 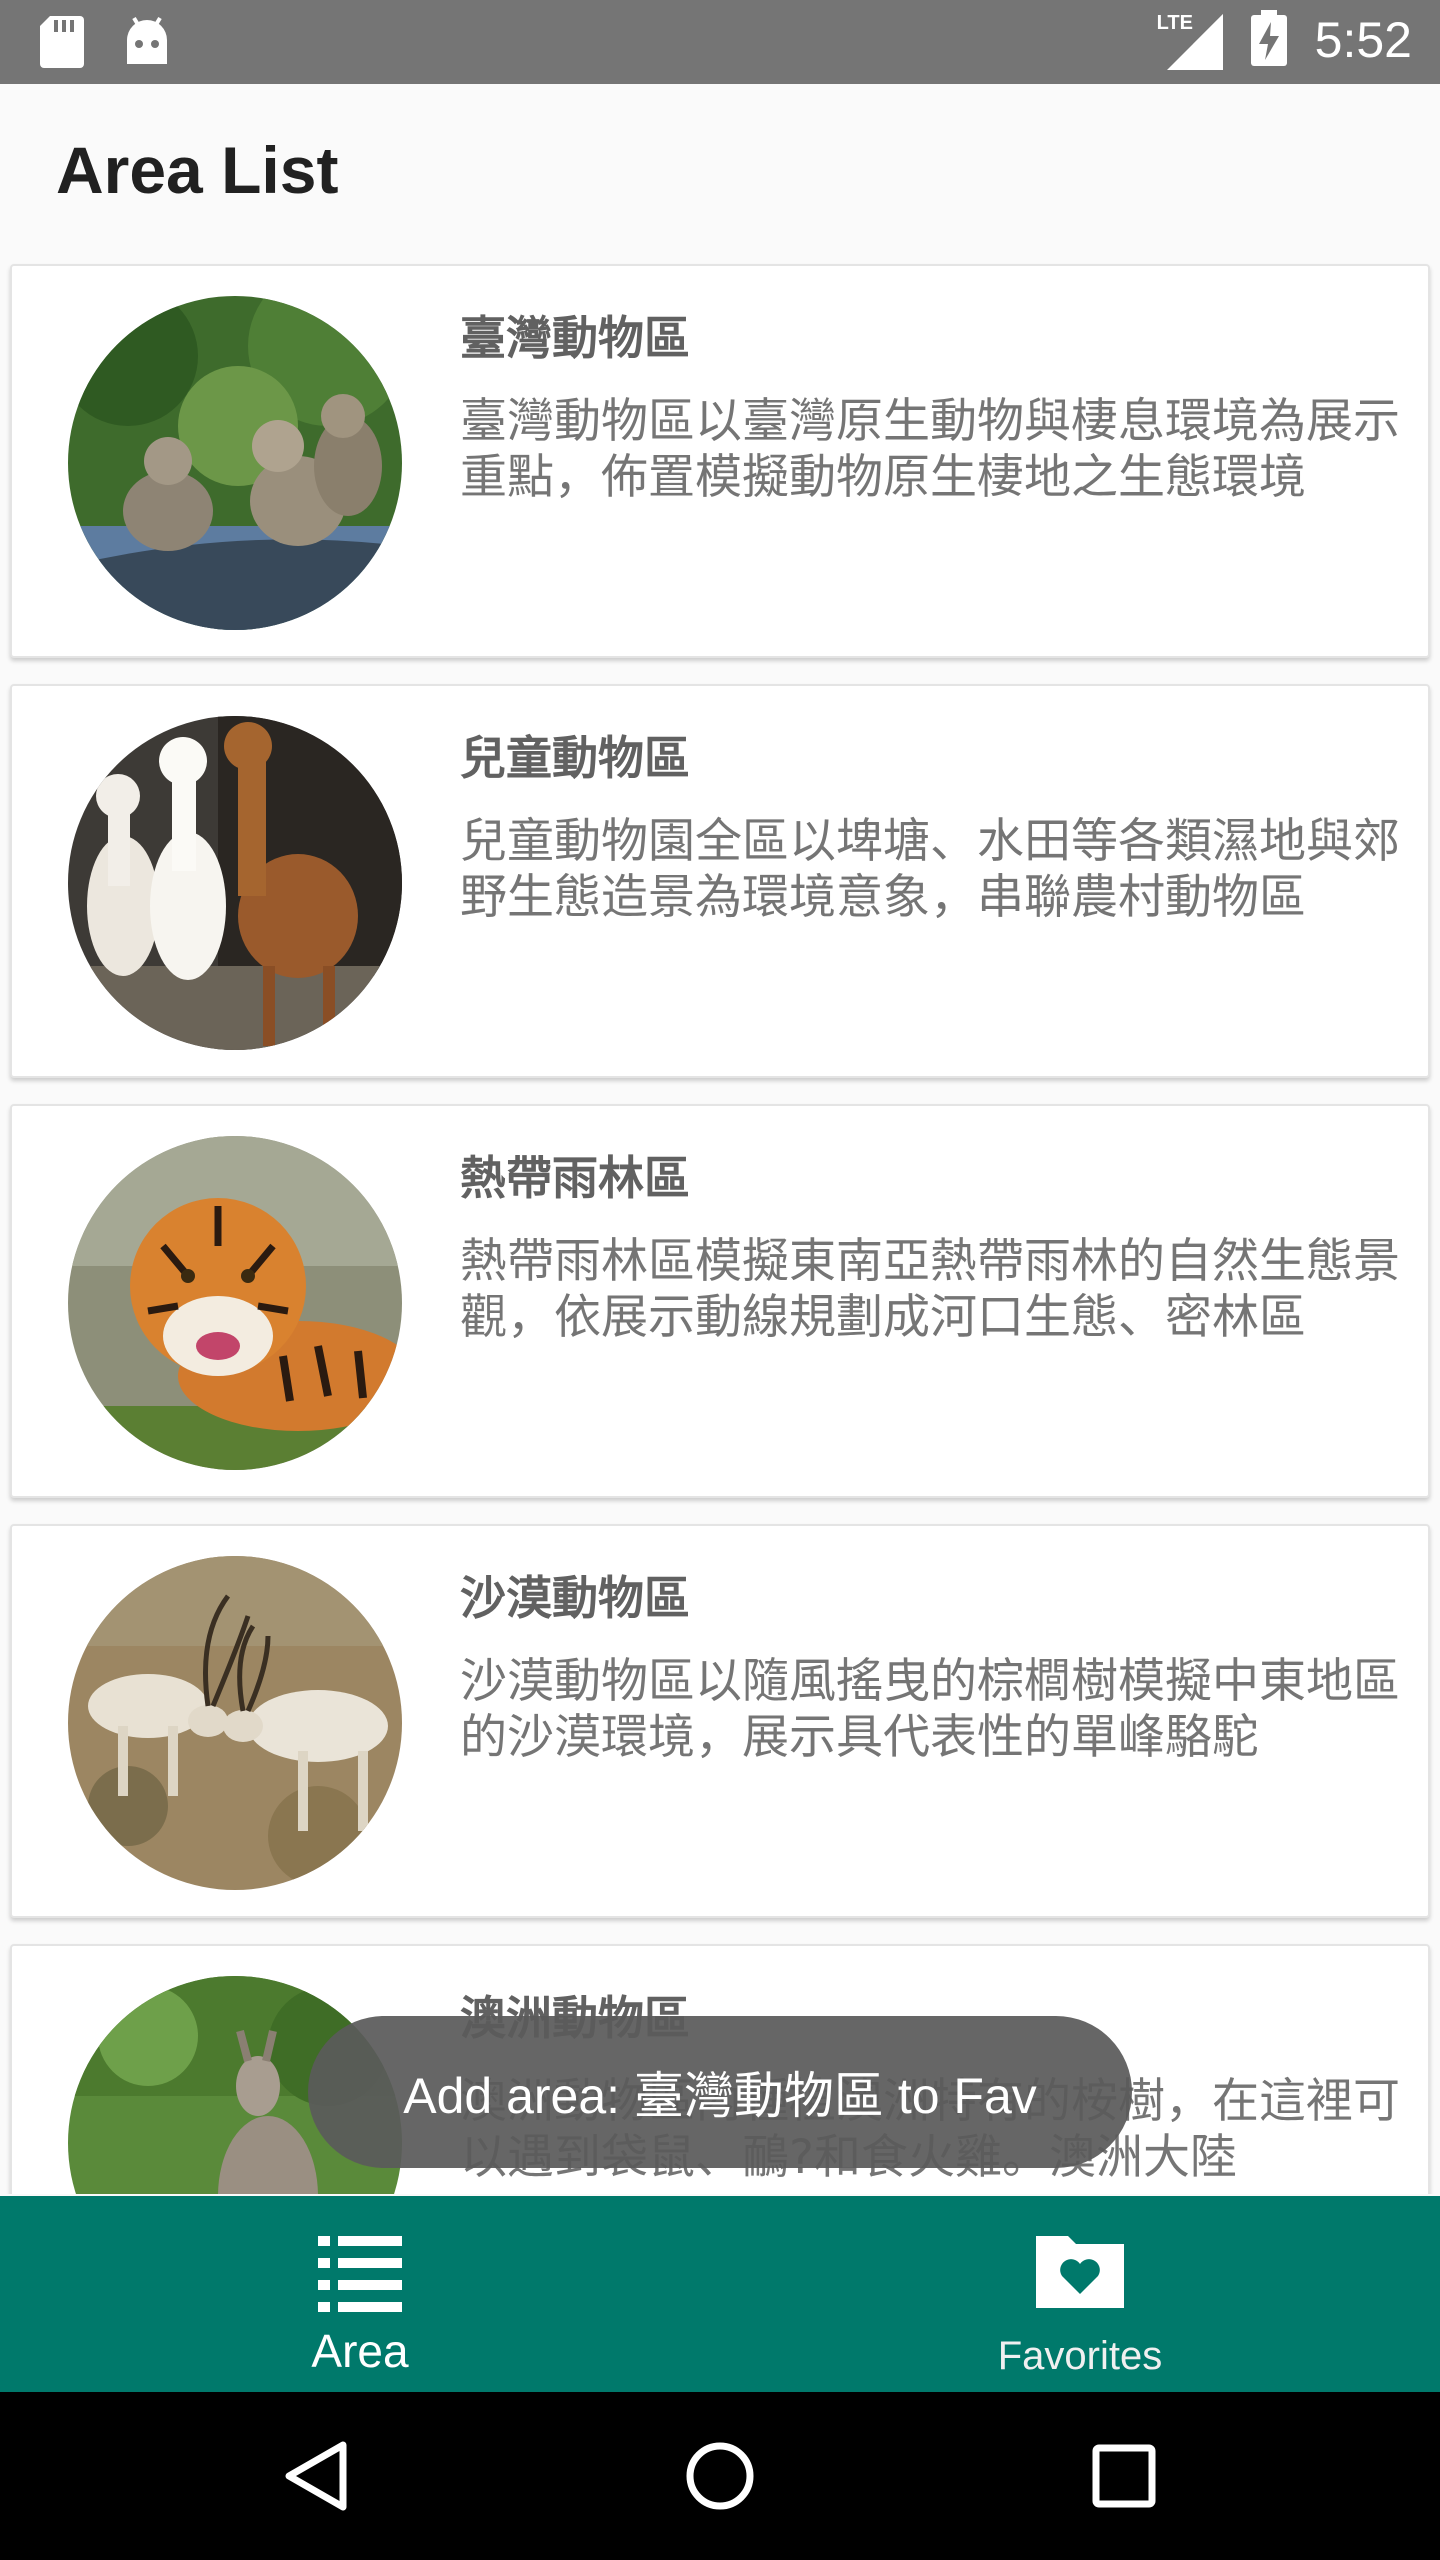 I want to click on home-icon, so click(x=720, y=2476).